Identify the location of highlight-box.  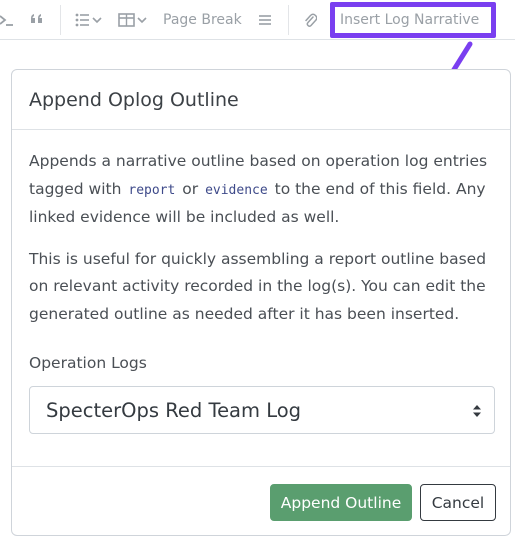
(413, 20).